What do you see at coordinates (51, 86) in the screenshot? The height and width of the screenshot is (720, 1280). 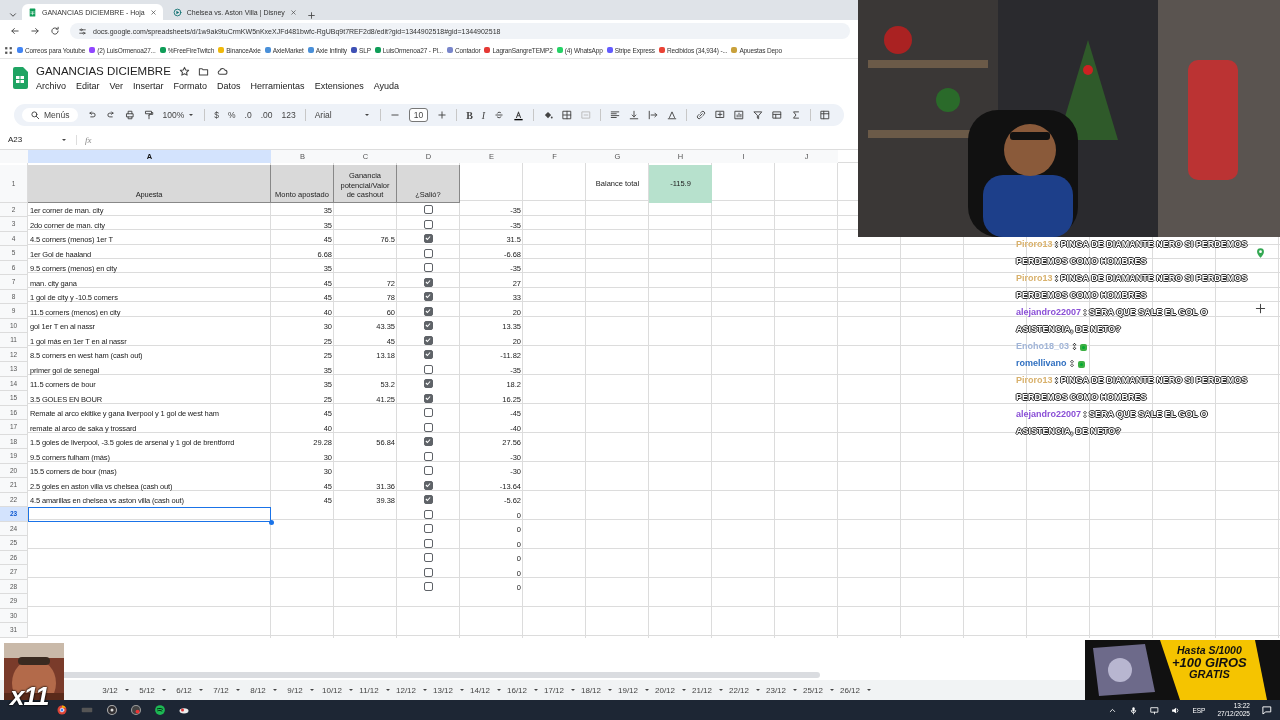 I see `menu-item: Archivo` at bounding box center [51, 86].